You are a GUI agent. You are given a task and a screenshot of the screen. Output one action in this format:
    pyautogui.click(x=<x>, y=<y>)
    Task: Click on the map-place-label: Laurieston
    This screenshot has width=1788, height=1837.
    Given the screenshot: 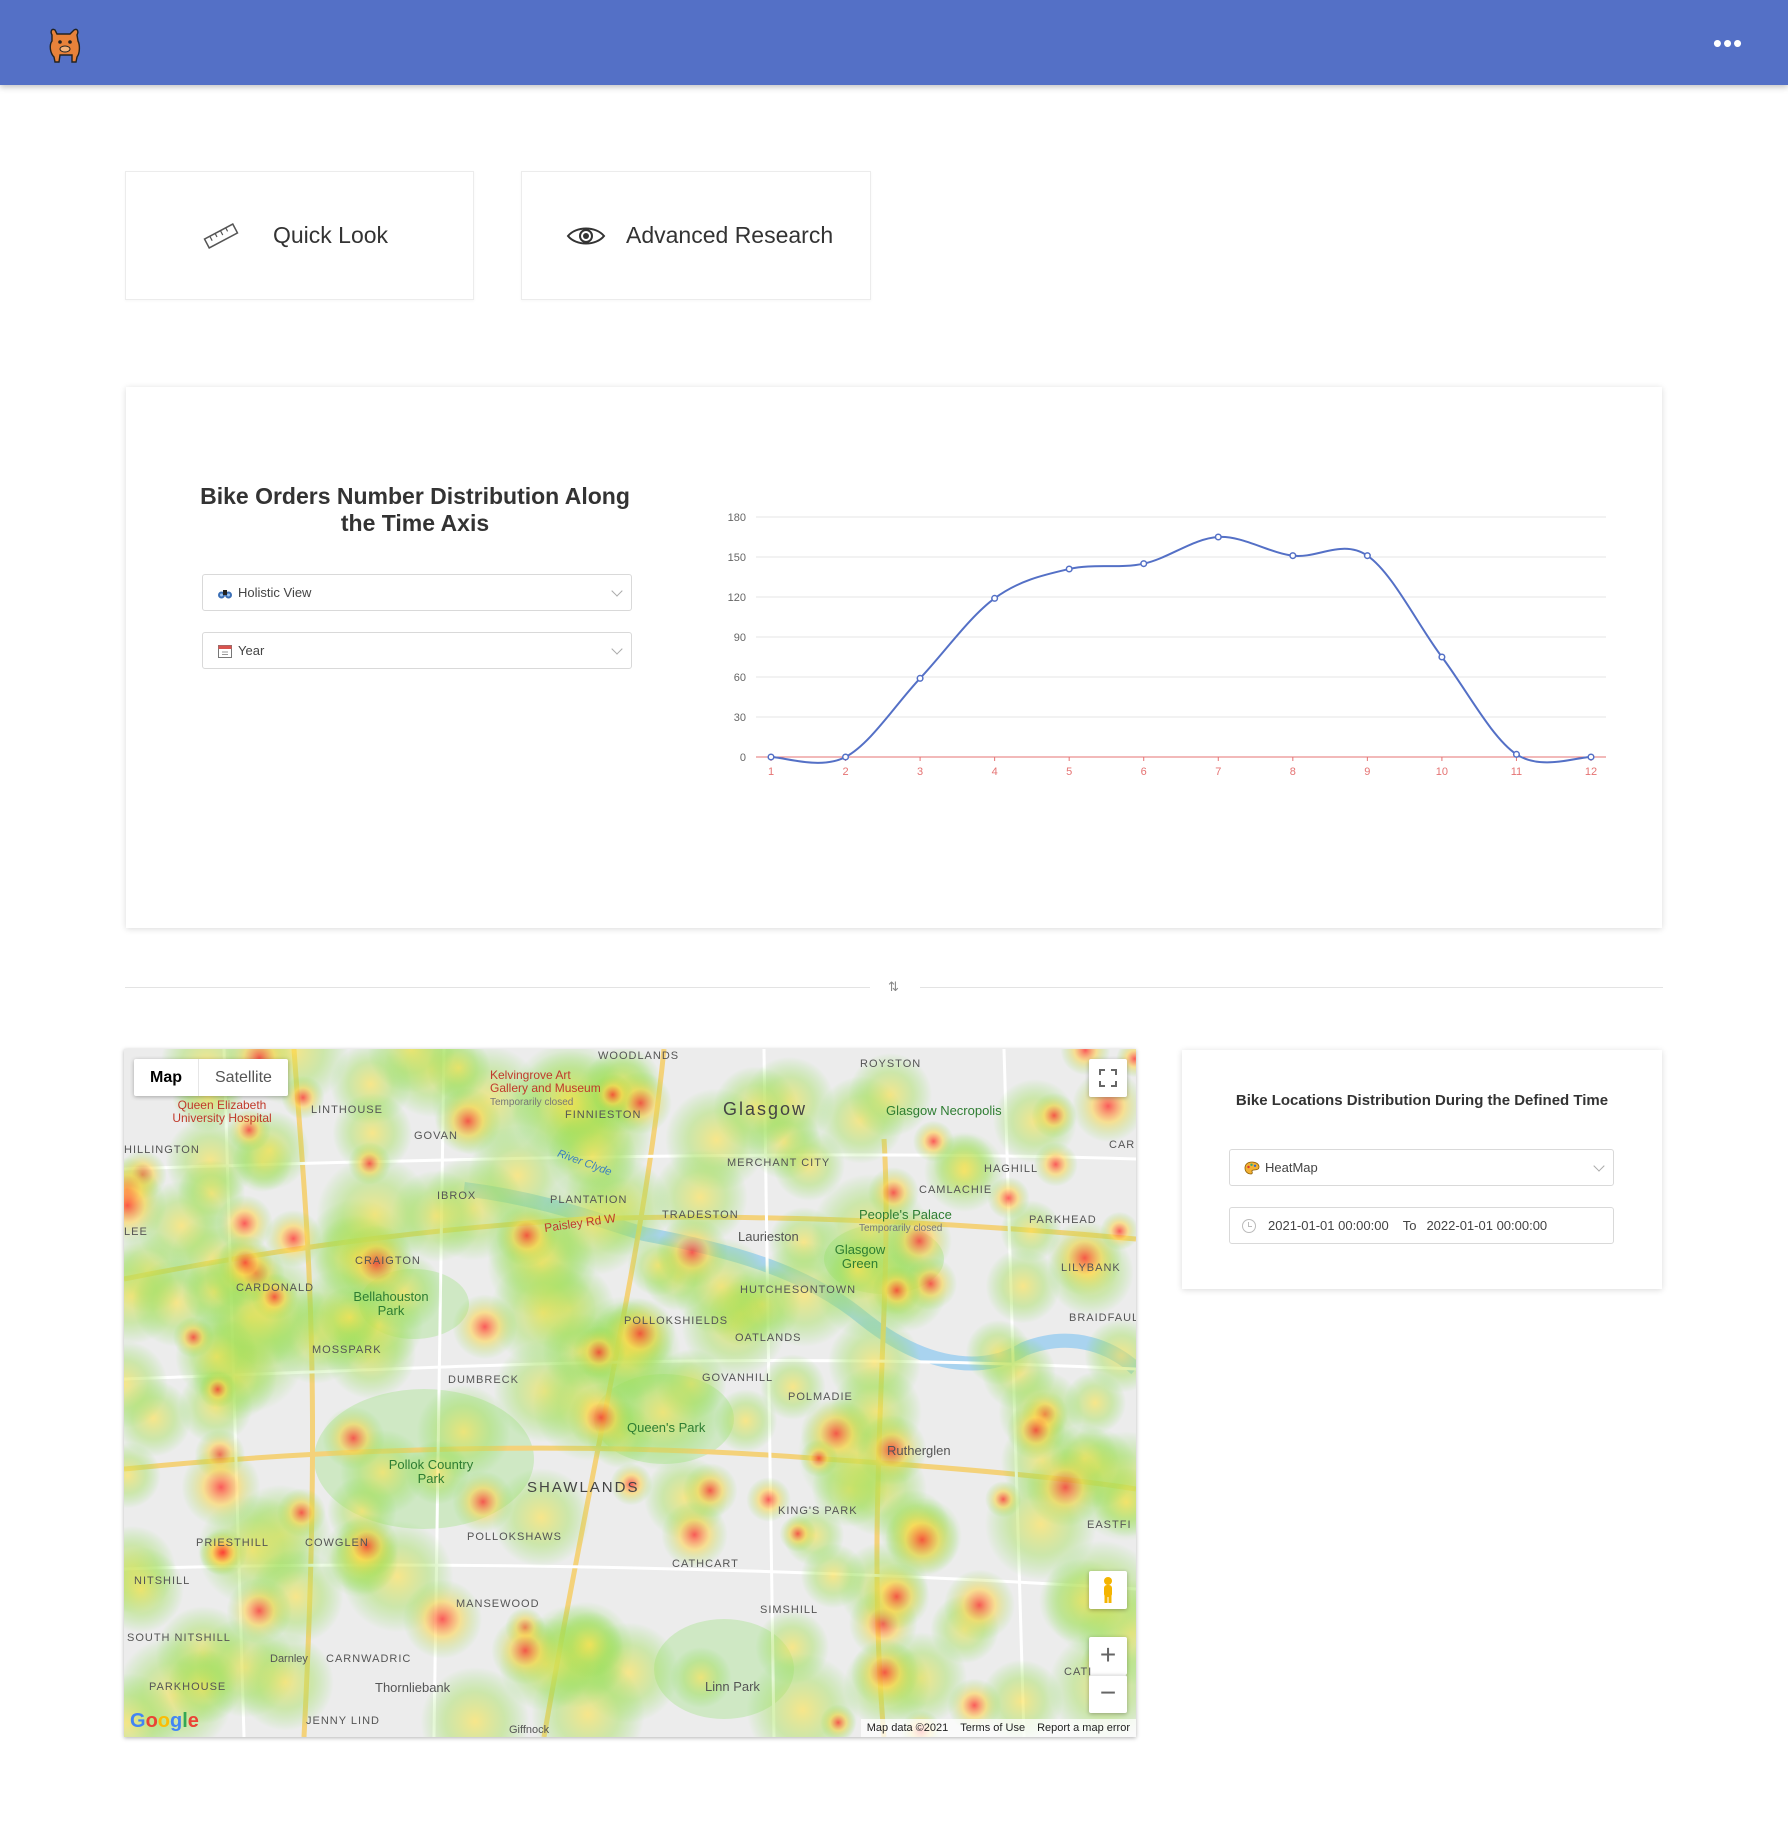 What is the action you would take?
    pyautogui.click(x=768, y=1236)
    